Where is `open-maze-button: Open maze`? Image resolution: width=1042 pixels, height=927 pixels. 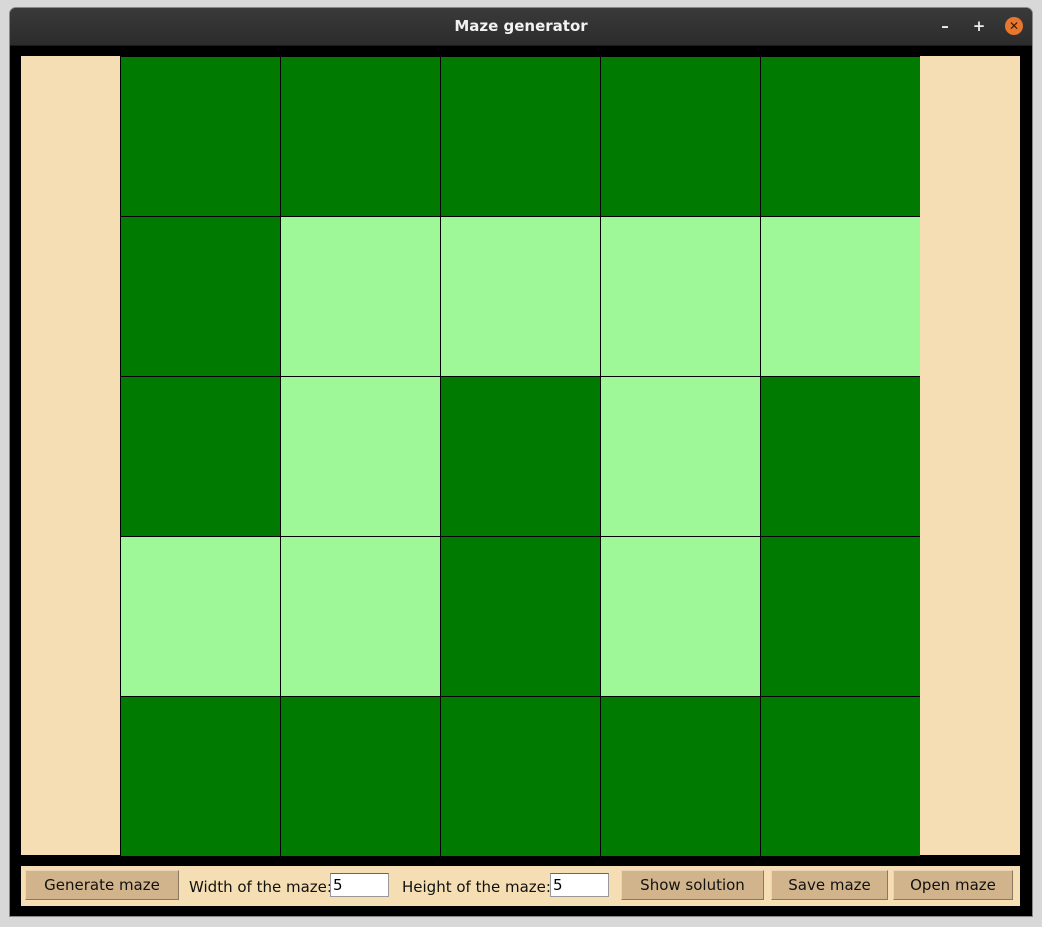 open-maze-button: Open maze is located at coordinates (953, 885).